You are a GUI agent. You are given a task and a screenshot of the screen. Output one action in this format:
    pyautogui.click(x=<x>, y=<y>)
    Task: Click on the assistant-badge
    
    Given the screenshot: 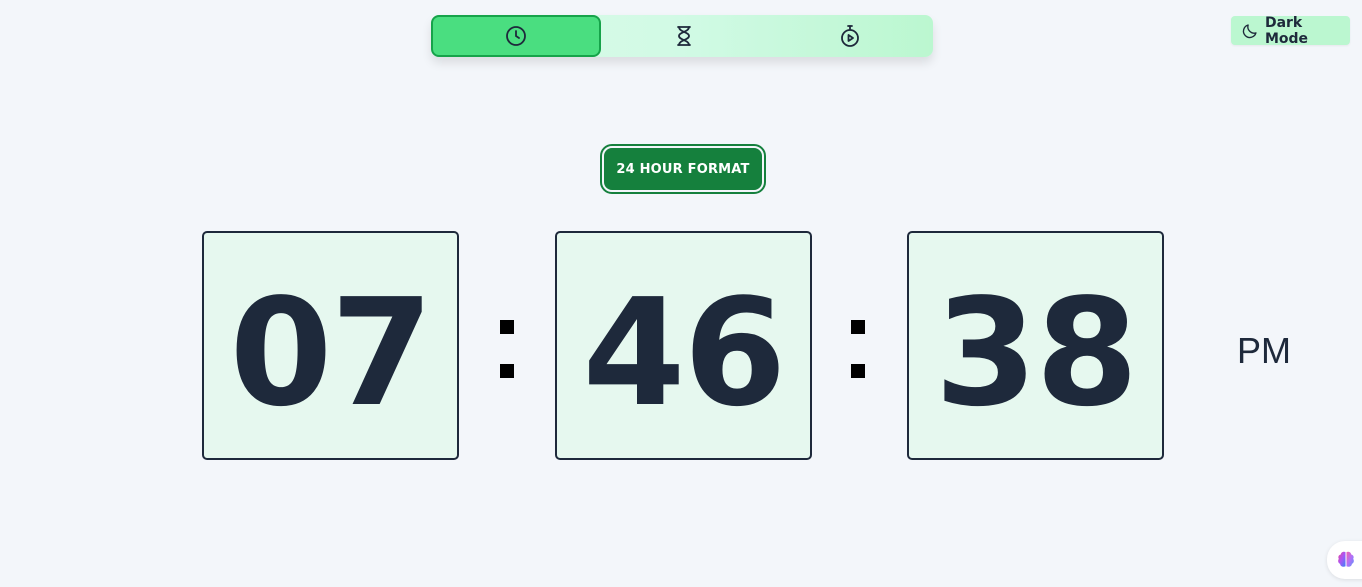 What is the action you would take?
    pyautogui.click(x=1344, y=560)
    